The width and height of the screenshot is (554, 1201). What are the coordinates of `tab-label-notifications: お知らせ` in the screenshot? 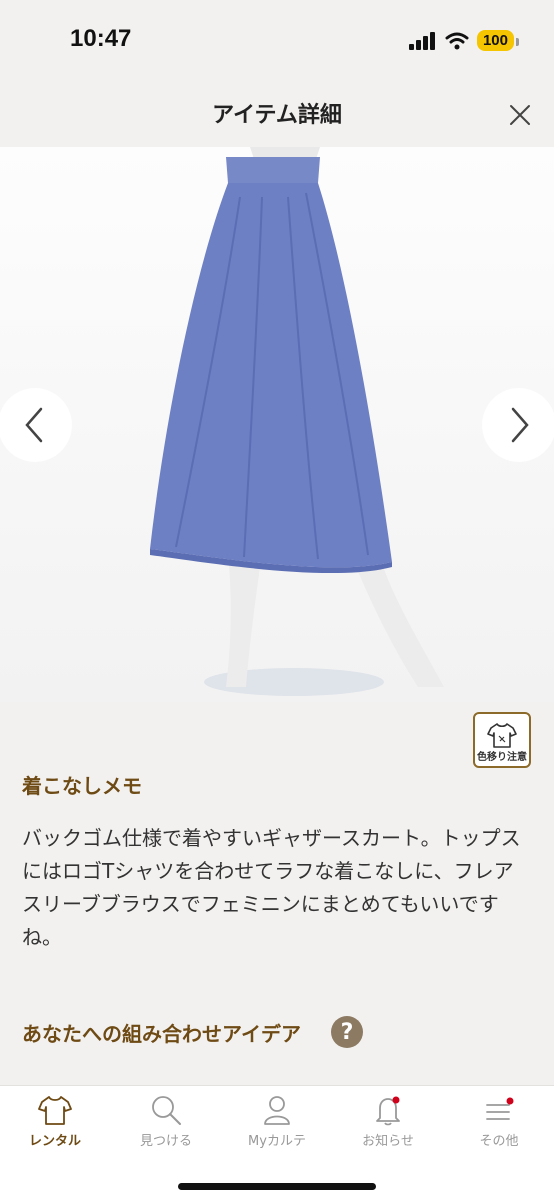 It's located at (388, 1141).